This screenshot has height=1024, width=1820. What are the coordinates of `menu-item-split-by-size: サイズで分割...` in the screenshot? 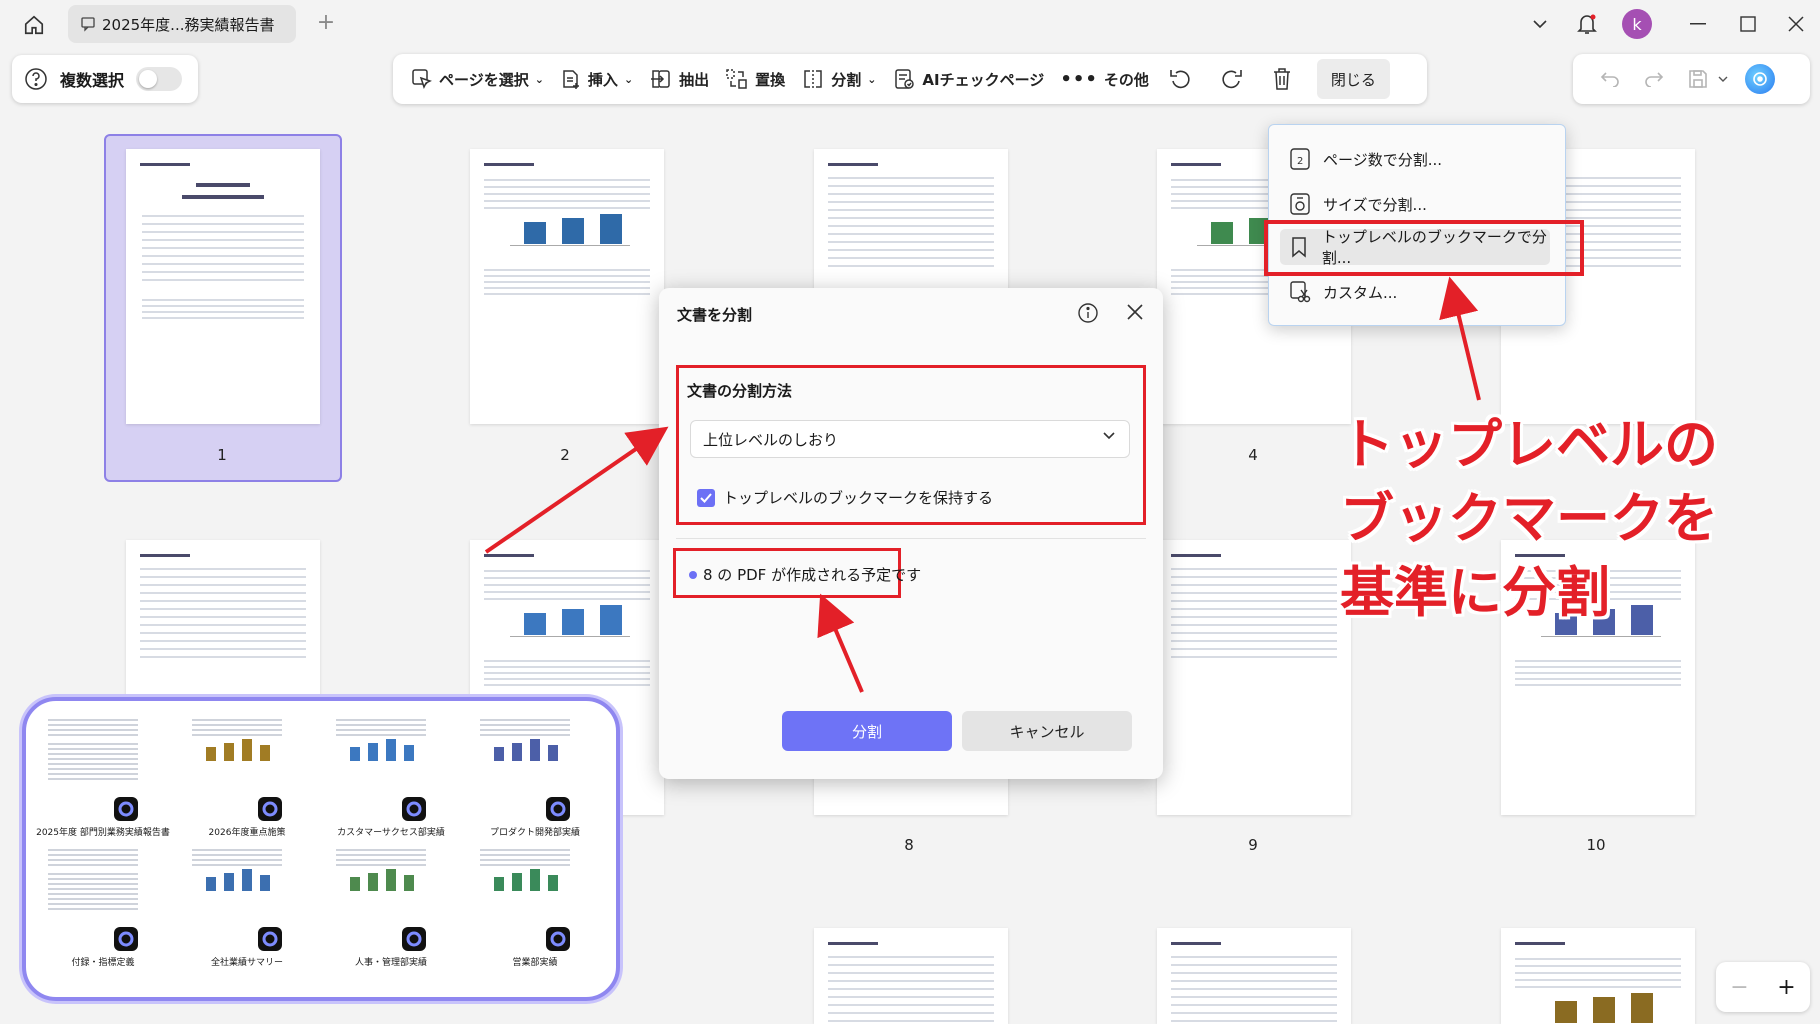 It's located at (1357, 204).